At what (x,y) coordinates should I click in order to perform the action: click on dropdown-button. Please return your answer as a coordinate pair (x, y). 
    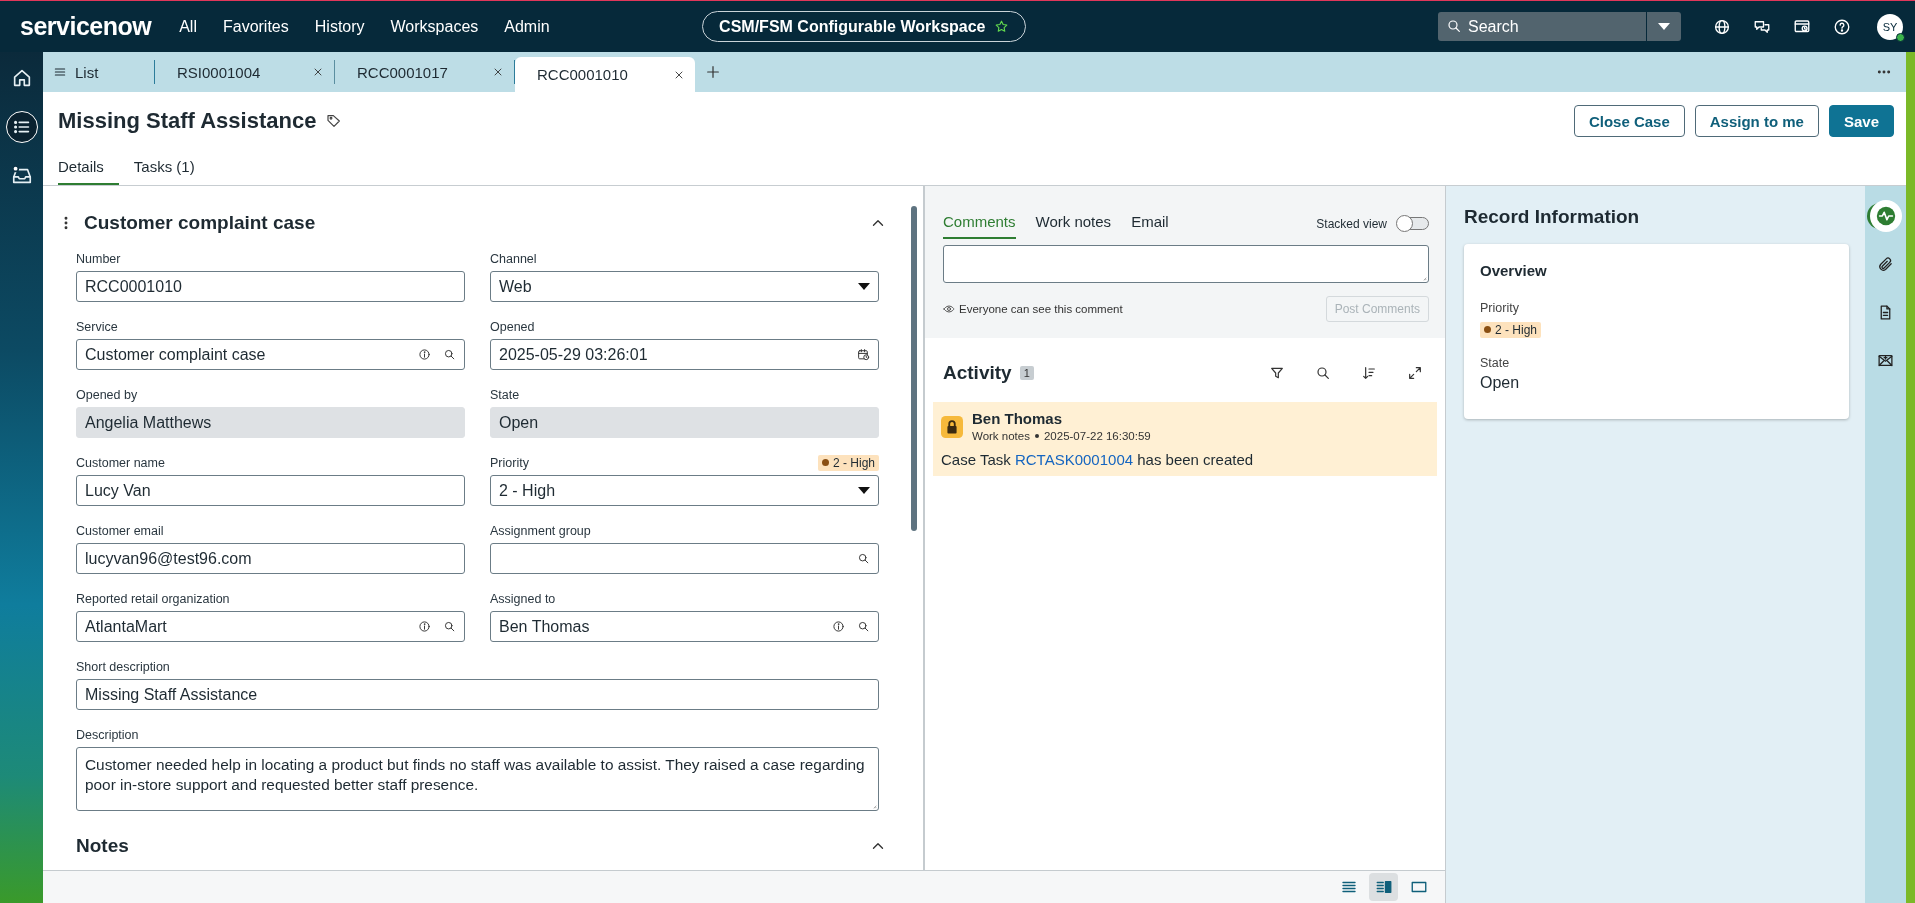
    Looking at the image, I should click on (1663, 26).